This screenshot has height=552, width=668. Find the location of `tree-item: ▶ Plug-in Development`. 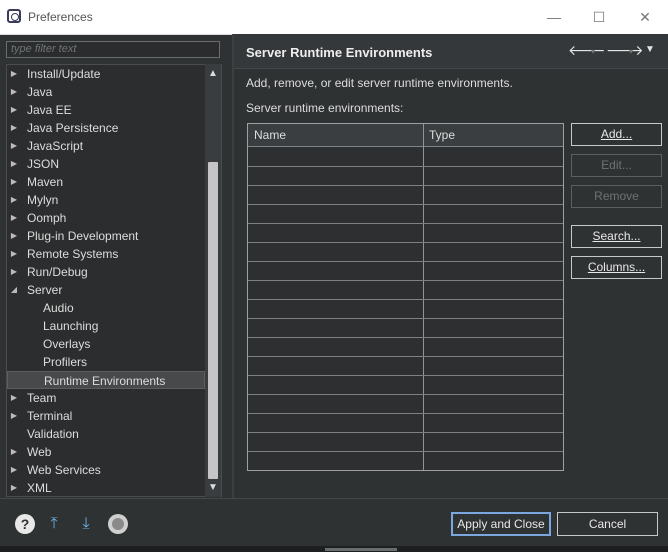

tree-item: ▶ Plug-in Development is located at coordinates (106, 236).